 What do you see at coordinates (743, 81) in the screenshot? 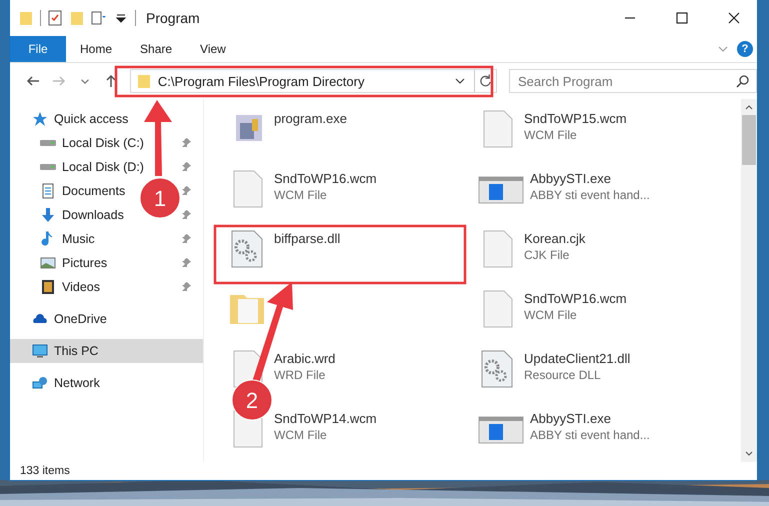
I see `search-icon` at bounding box center [743, 81].